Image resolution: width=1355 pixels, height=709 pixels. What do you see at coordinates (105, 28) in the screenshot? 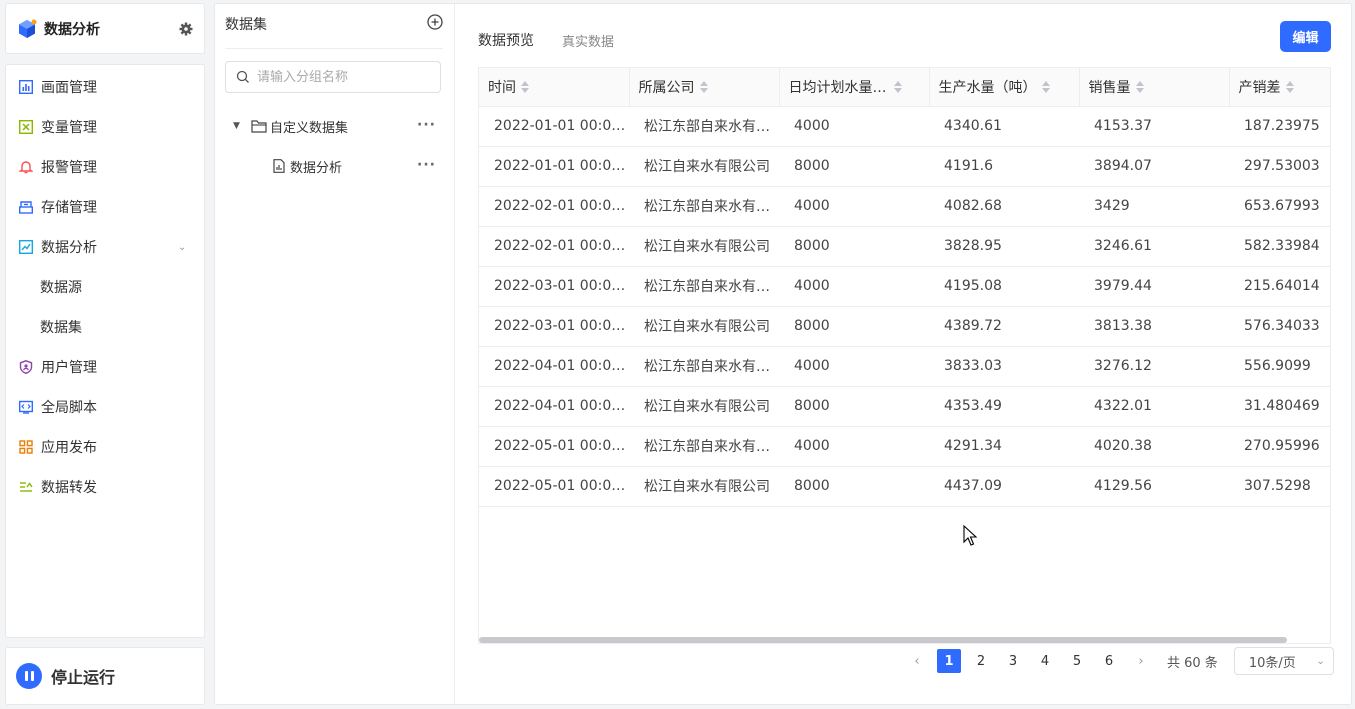
I see `brand-header: 数据分析` at bounding box center [105, 28].